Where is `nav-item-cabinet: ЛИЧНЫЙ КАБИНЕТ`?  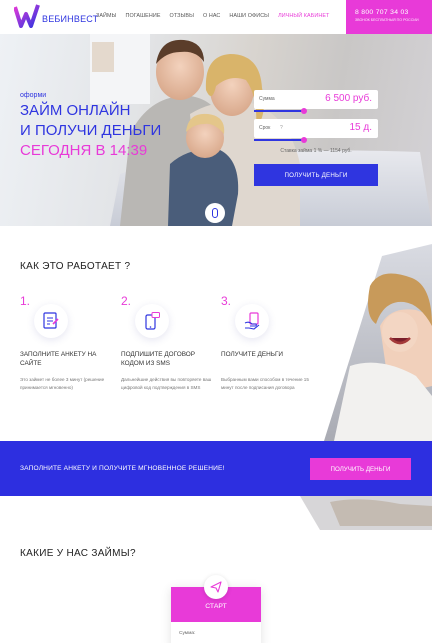 nav-item-cabinet: ЛИЧНЫЙ КАБИНЕТ is located at coordinates (303, 16).